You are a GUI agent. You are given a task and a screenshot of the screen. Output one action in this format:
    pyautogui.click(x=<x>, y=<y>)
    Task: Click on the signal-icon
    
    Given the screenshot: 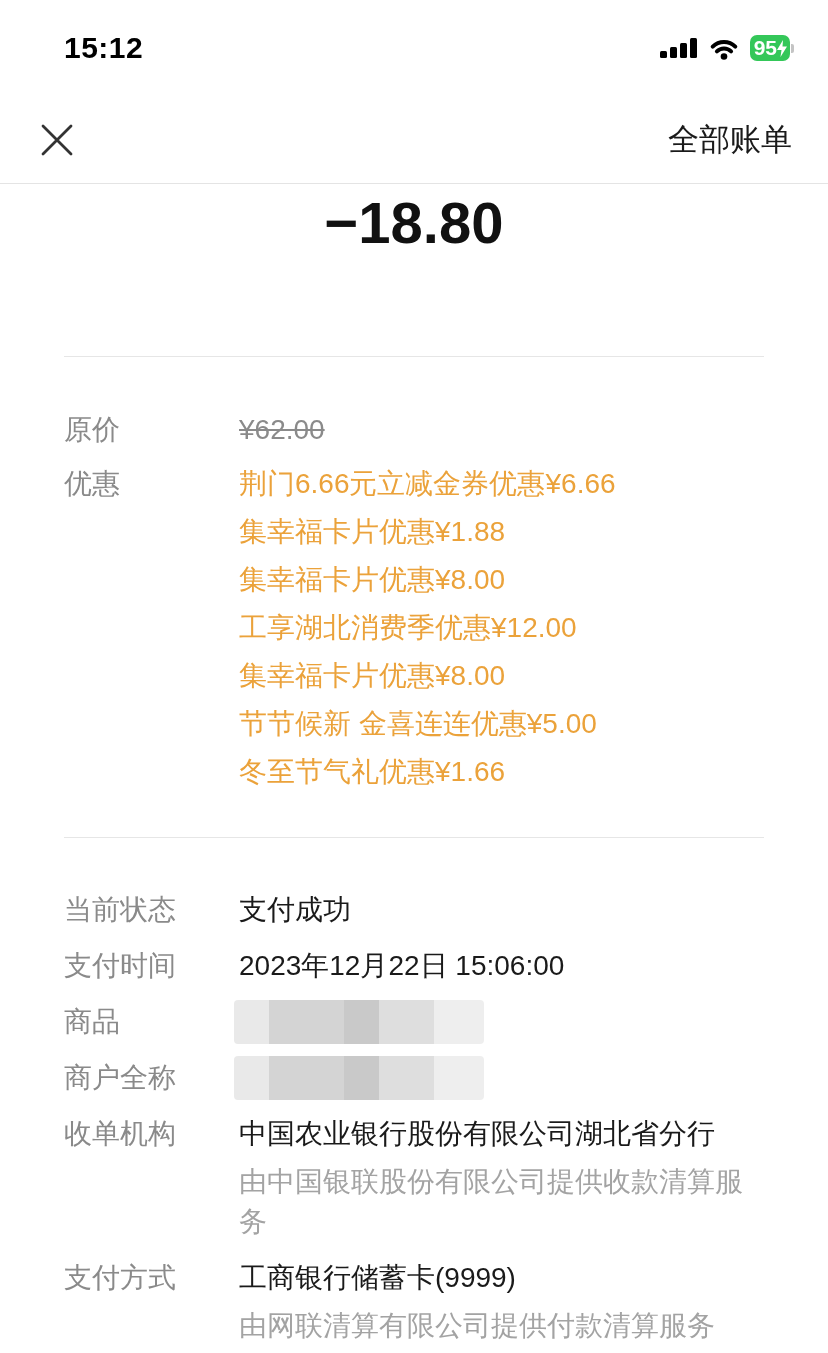 What is the action you would take?
    pyautogui.click(x=678, y=48)
    